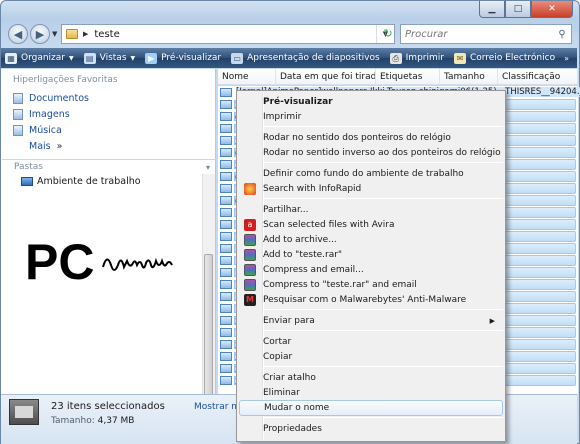 This screenshot has width=580, height=444. I want to click on organize-button: ▦ Organizar ▼, so click(40, 58).